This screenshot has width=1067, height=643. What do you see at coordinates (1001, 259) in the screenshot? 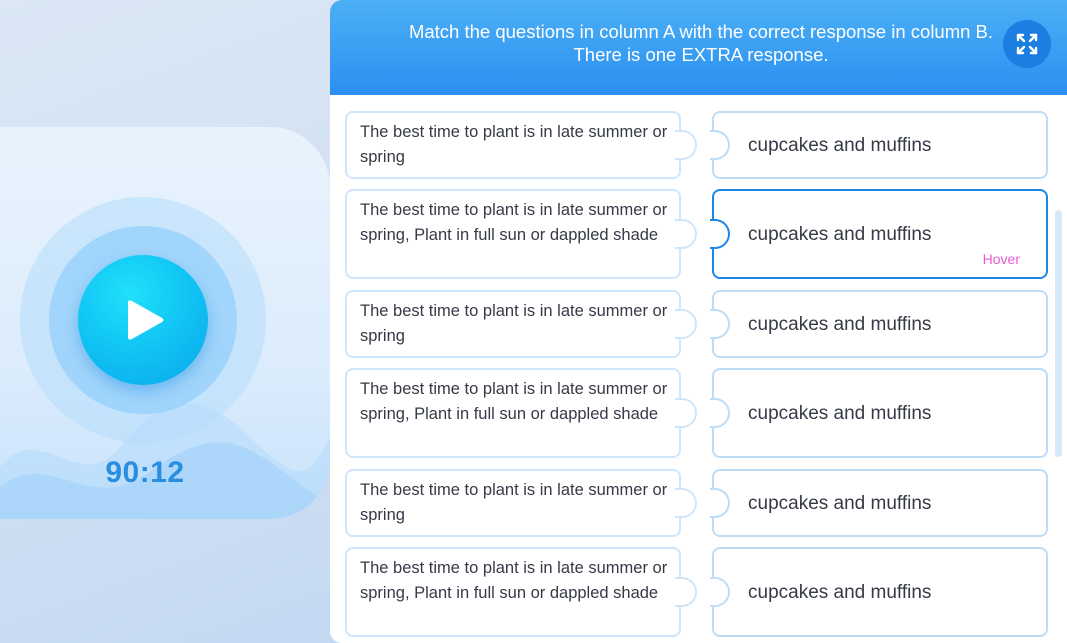
I see `hover-state-label: Hover` at bounding box center [1001, 259].